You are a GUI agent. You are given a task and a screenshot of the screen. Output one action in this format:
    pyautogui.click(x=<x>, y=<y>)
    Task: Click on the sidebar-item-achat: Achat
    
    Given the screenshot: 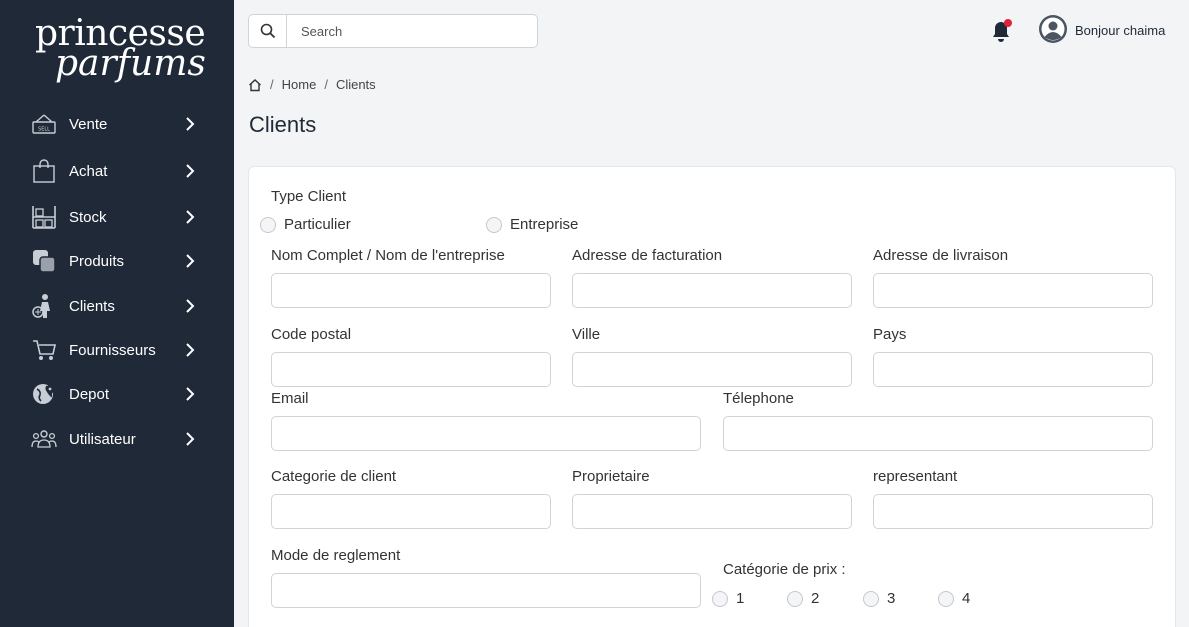 What is the action you would take?
    pyautogui.click(x=117, y=171)
    